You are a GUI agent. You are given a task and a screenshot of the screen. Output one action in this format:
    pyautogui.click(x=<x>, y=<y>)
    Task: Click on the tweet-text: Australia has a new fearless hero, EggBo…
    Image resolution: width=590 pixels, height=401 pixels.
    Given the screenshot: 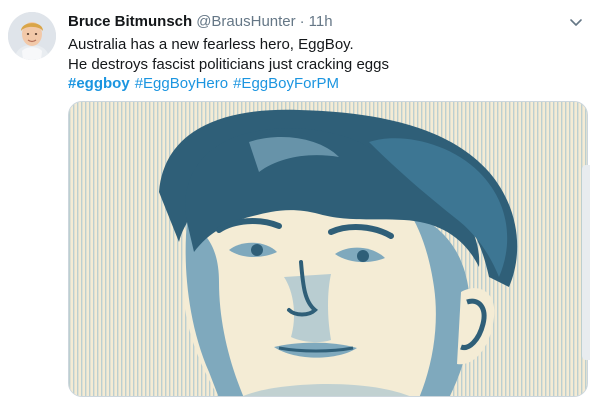 What is the action you would take?
    pyautogui.click(x=228, y=64)
    